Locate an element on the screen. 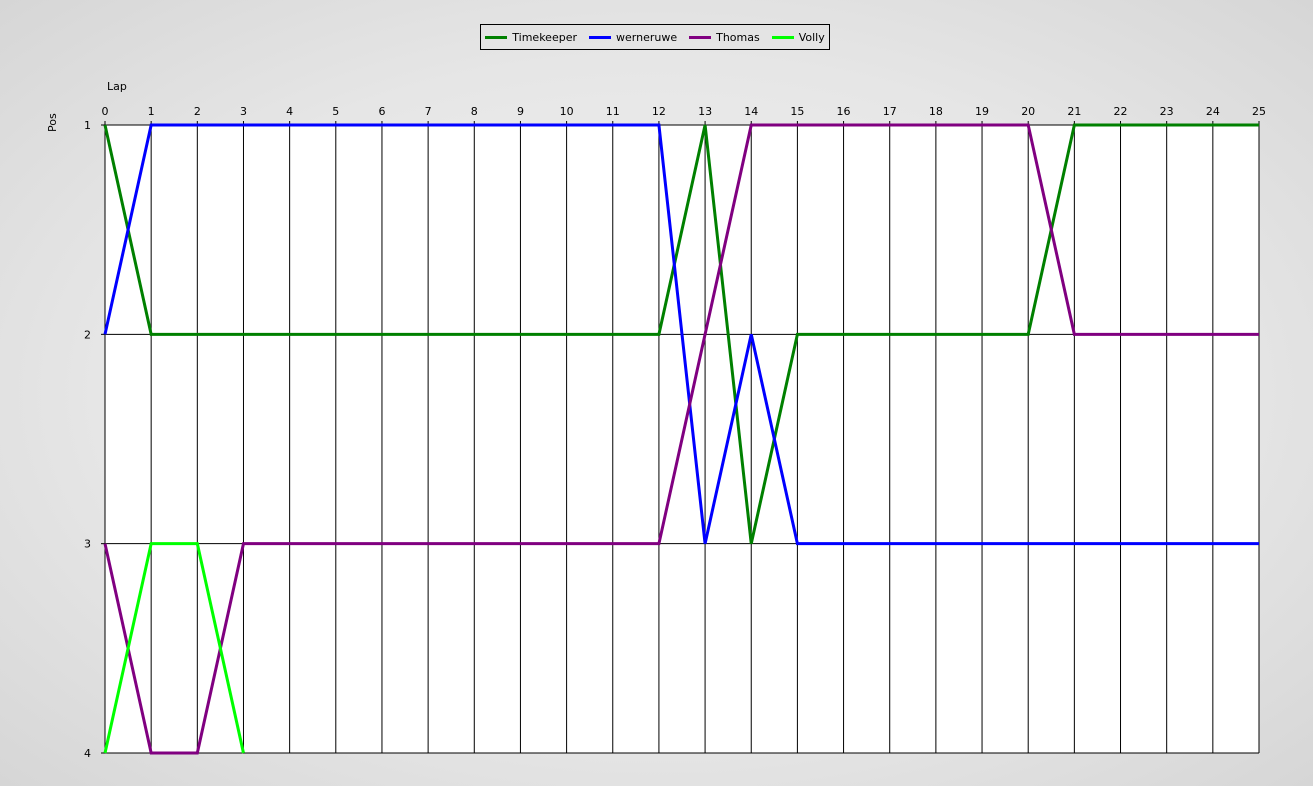 The width and height of the screenshot is (1313, 786). x-tick-label: 12 is located at coordinates (659, 111).